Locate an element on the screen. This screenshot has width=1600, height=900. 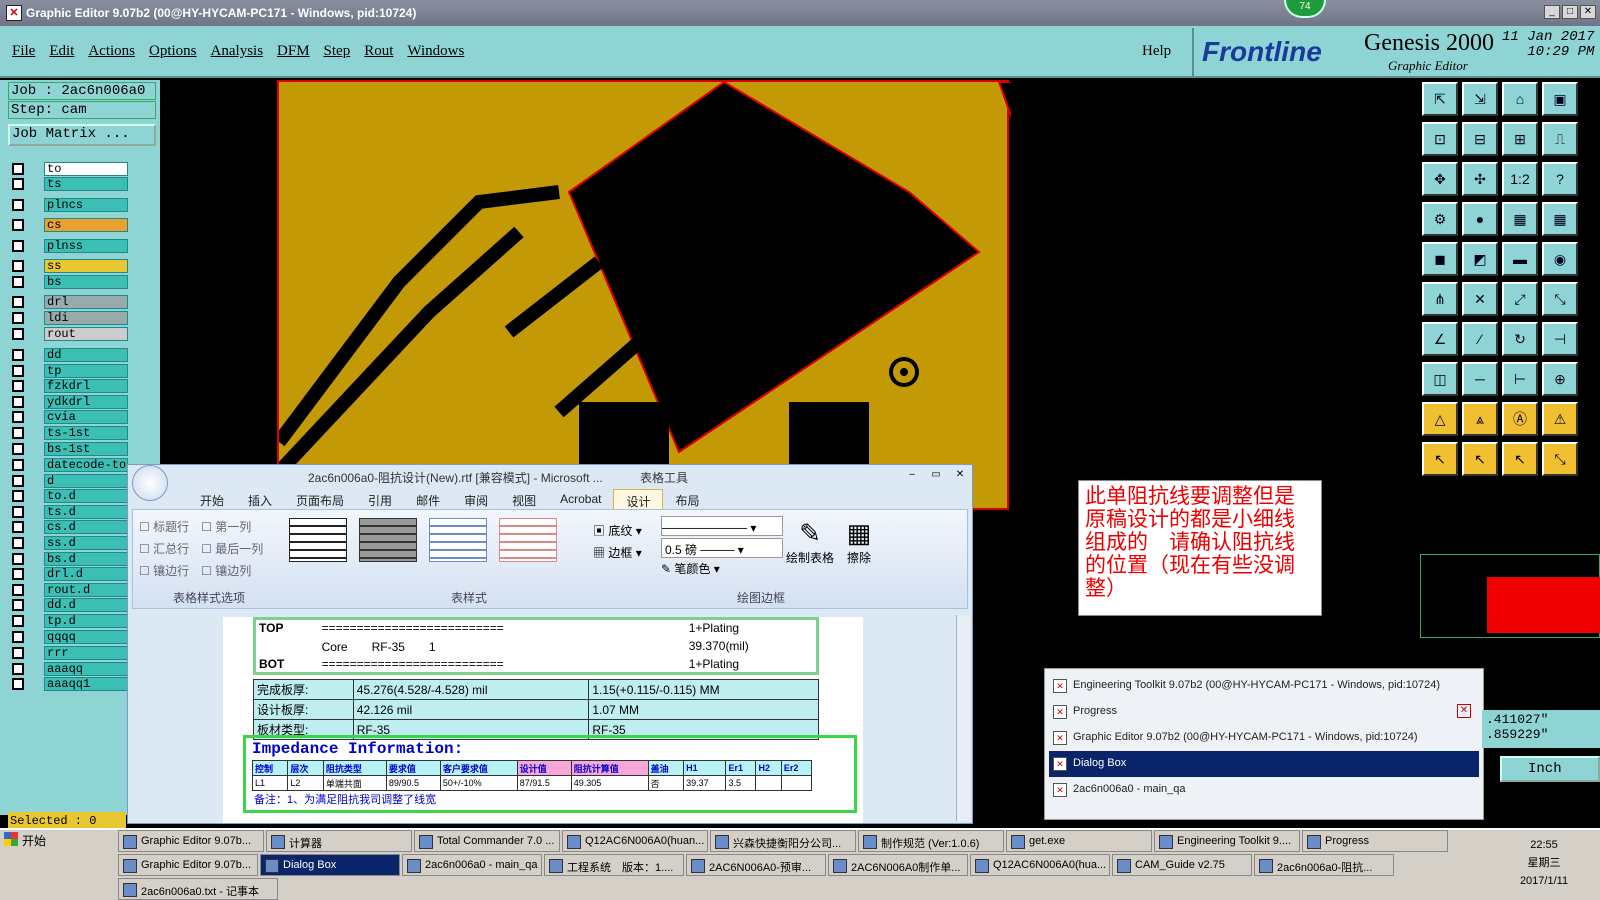
layer-row-ldi: ldi is located at coordinates (69, 318).